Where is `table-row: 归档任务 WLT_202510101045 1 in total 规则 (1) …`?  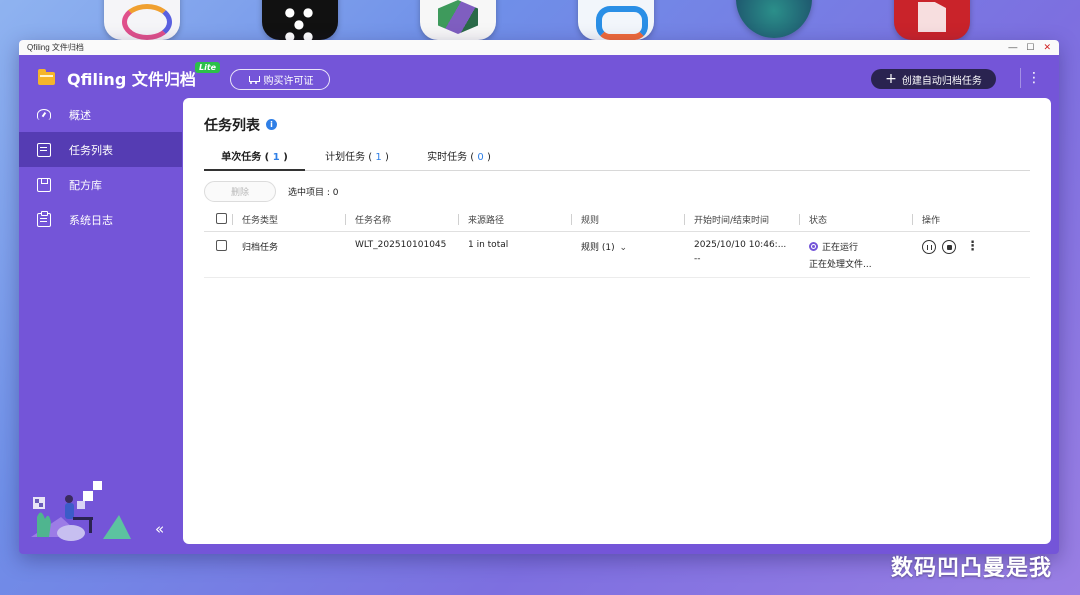
table-row: 归档任务 WLT_202510101045 1 in total 规则 (1) … is located at coordinates (617, 255).